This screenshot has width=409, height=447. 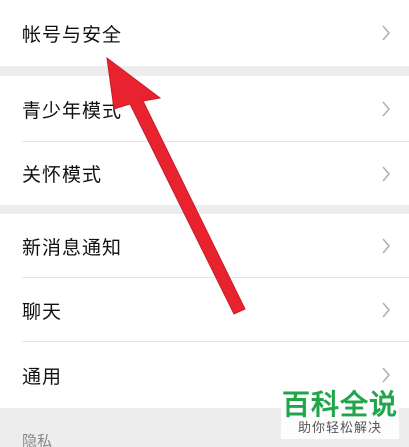 I want to click on settings-group-account: 帐号与安全, so click(x=204, y=33).